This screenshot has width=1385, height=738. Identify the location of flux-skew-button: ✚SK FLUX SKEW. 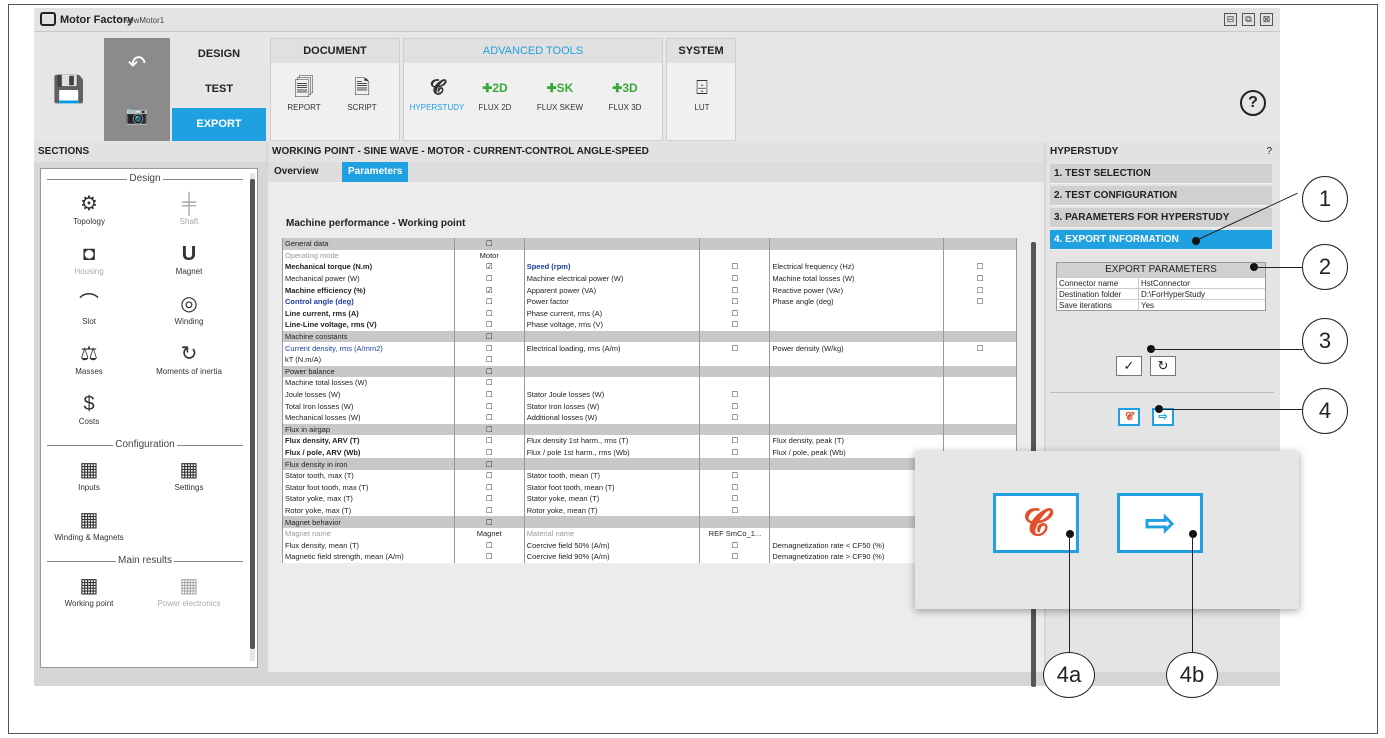
(560, 92).